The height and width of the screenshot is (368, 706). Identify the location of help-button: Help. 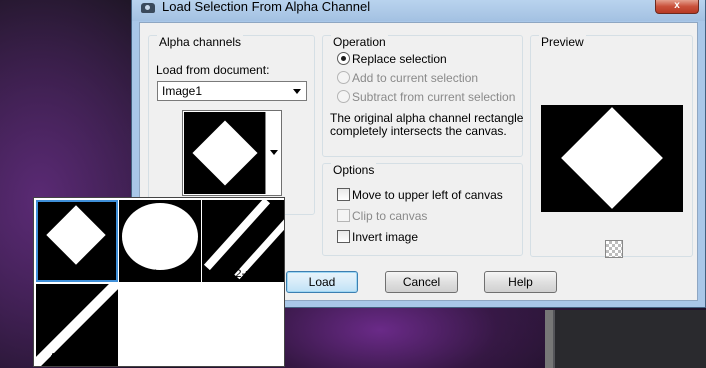
(520, 282).